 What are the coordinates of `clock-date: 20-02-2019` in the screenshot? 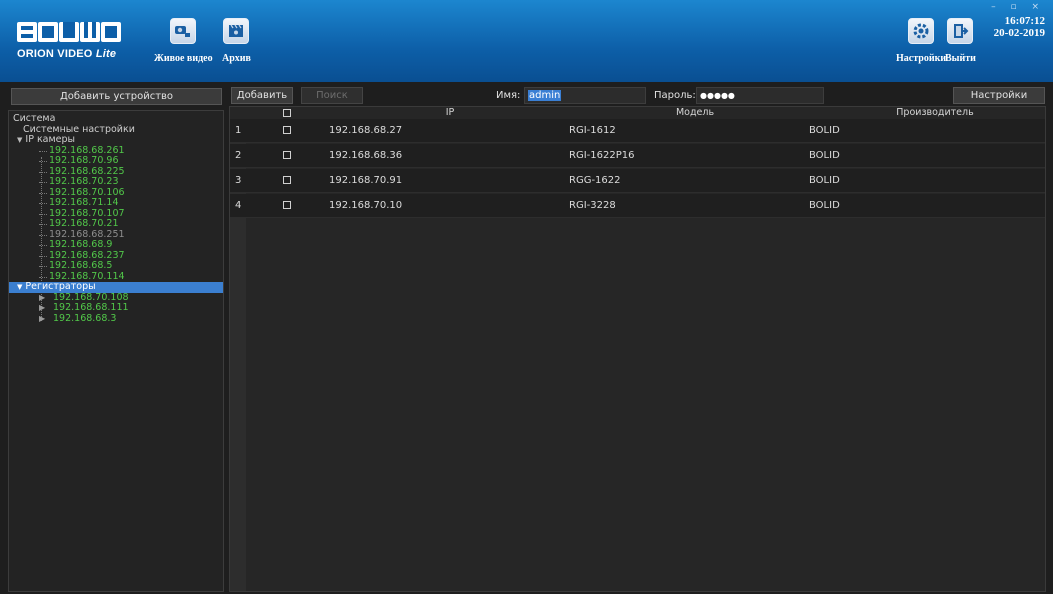 It's located at (1019, 33).